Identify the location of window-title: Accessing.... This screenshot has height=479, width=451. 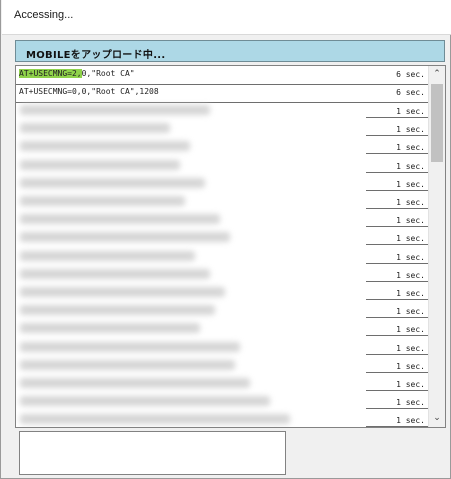
(44, 15).